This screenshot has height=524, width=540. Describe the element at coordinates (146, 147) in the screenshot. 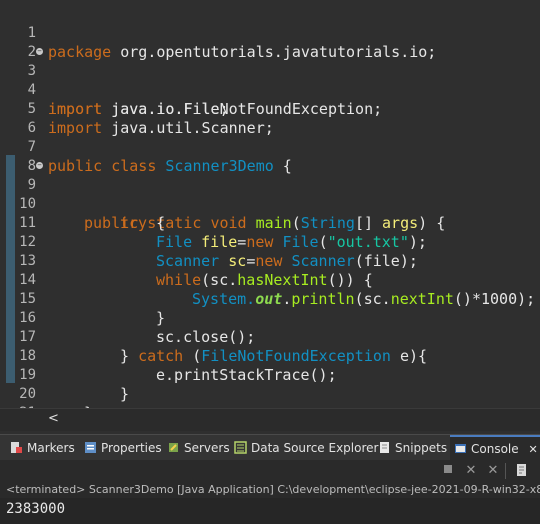

I see `code-line-7: 7 public class Scanner3Demo {` at that location.